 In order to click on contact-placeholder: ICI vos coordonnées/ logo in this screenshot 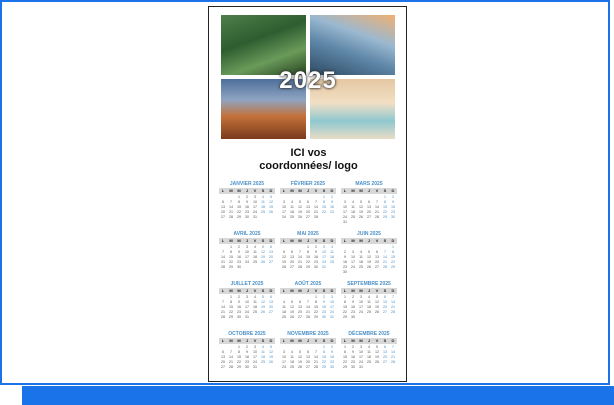, I will do `click(307, 160)`.